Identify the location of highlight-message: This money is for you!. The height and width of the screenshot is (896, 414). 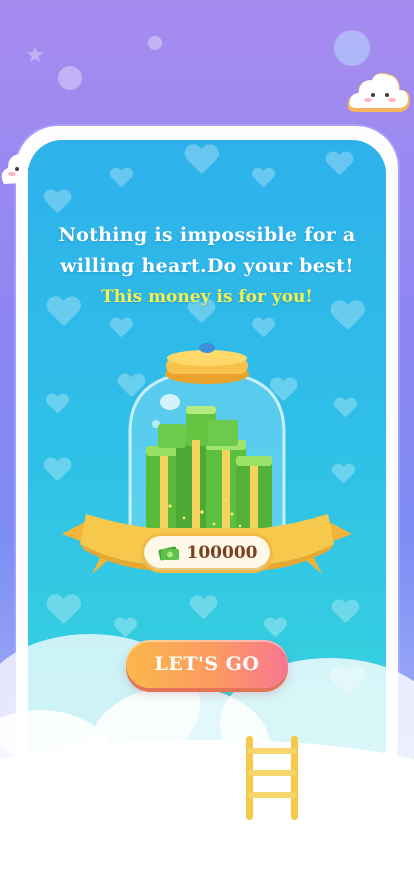
(207, 297).